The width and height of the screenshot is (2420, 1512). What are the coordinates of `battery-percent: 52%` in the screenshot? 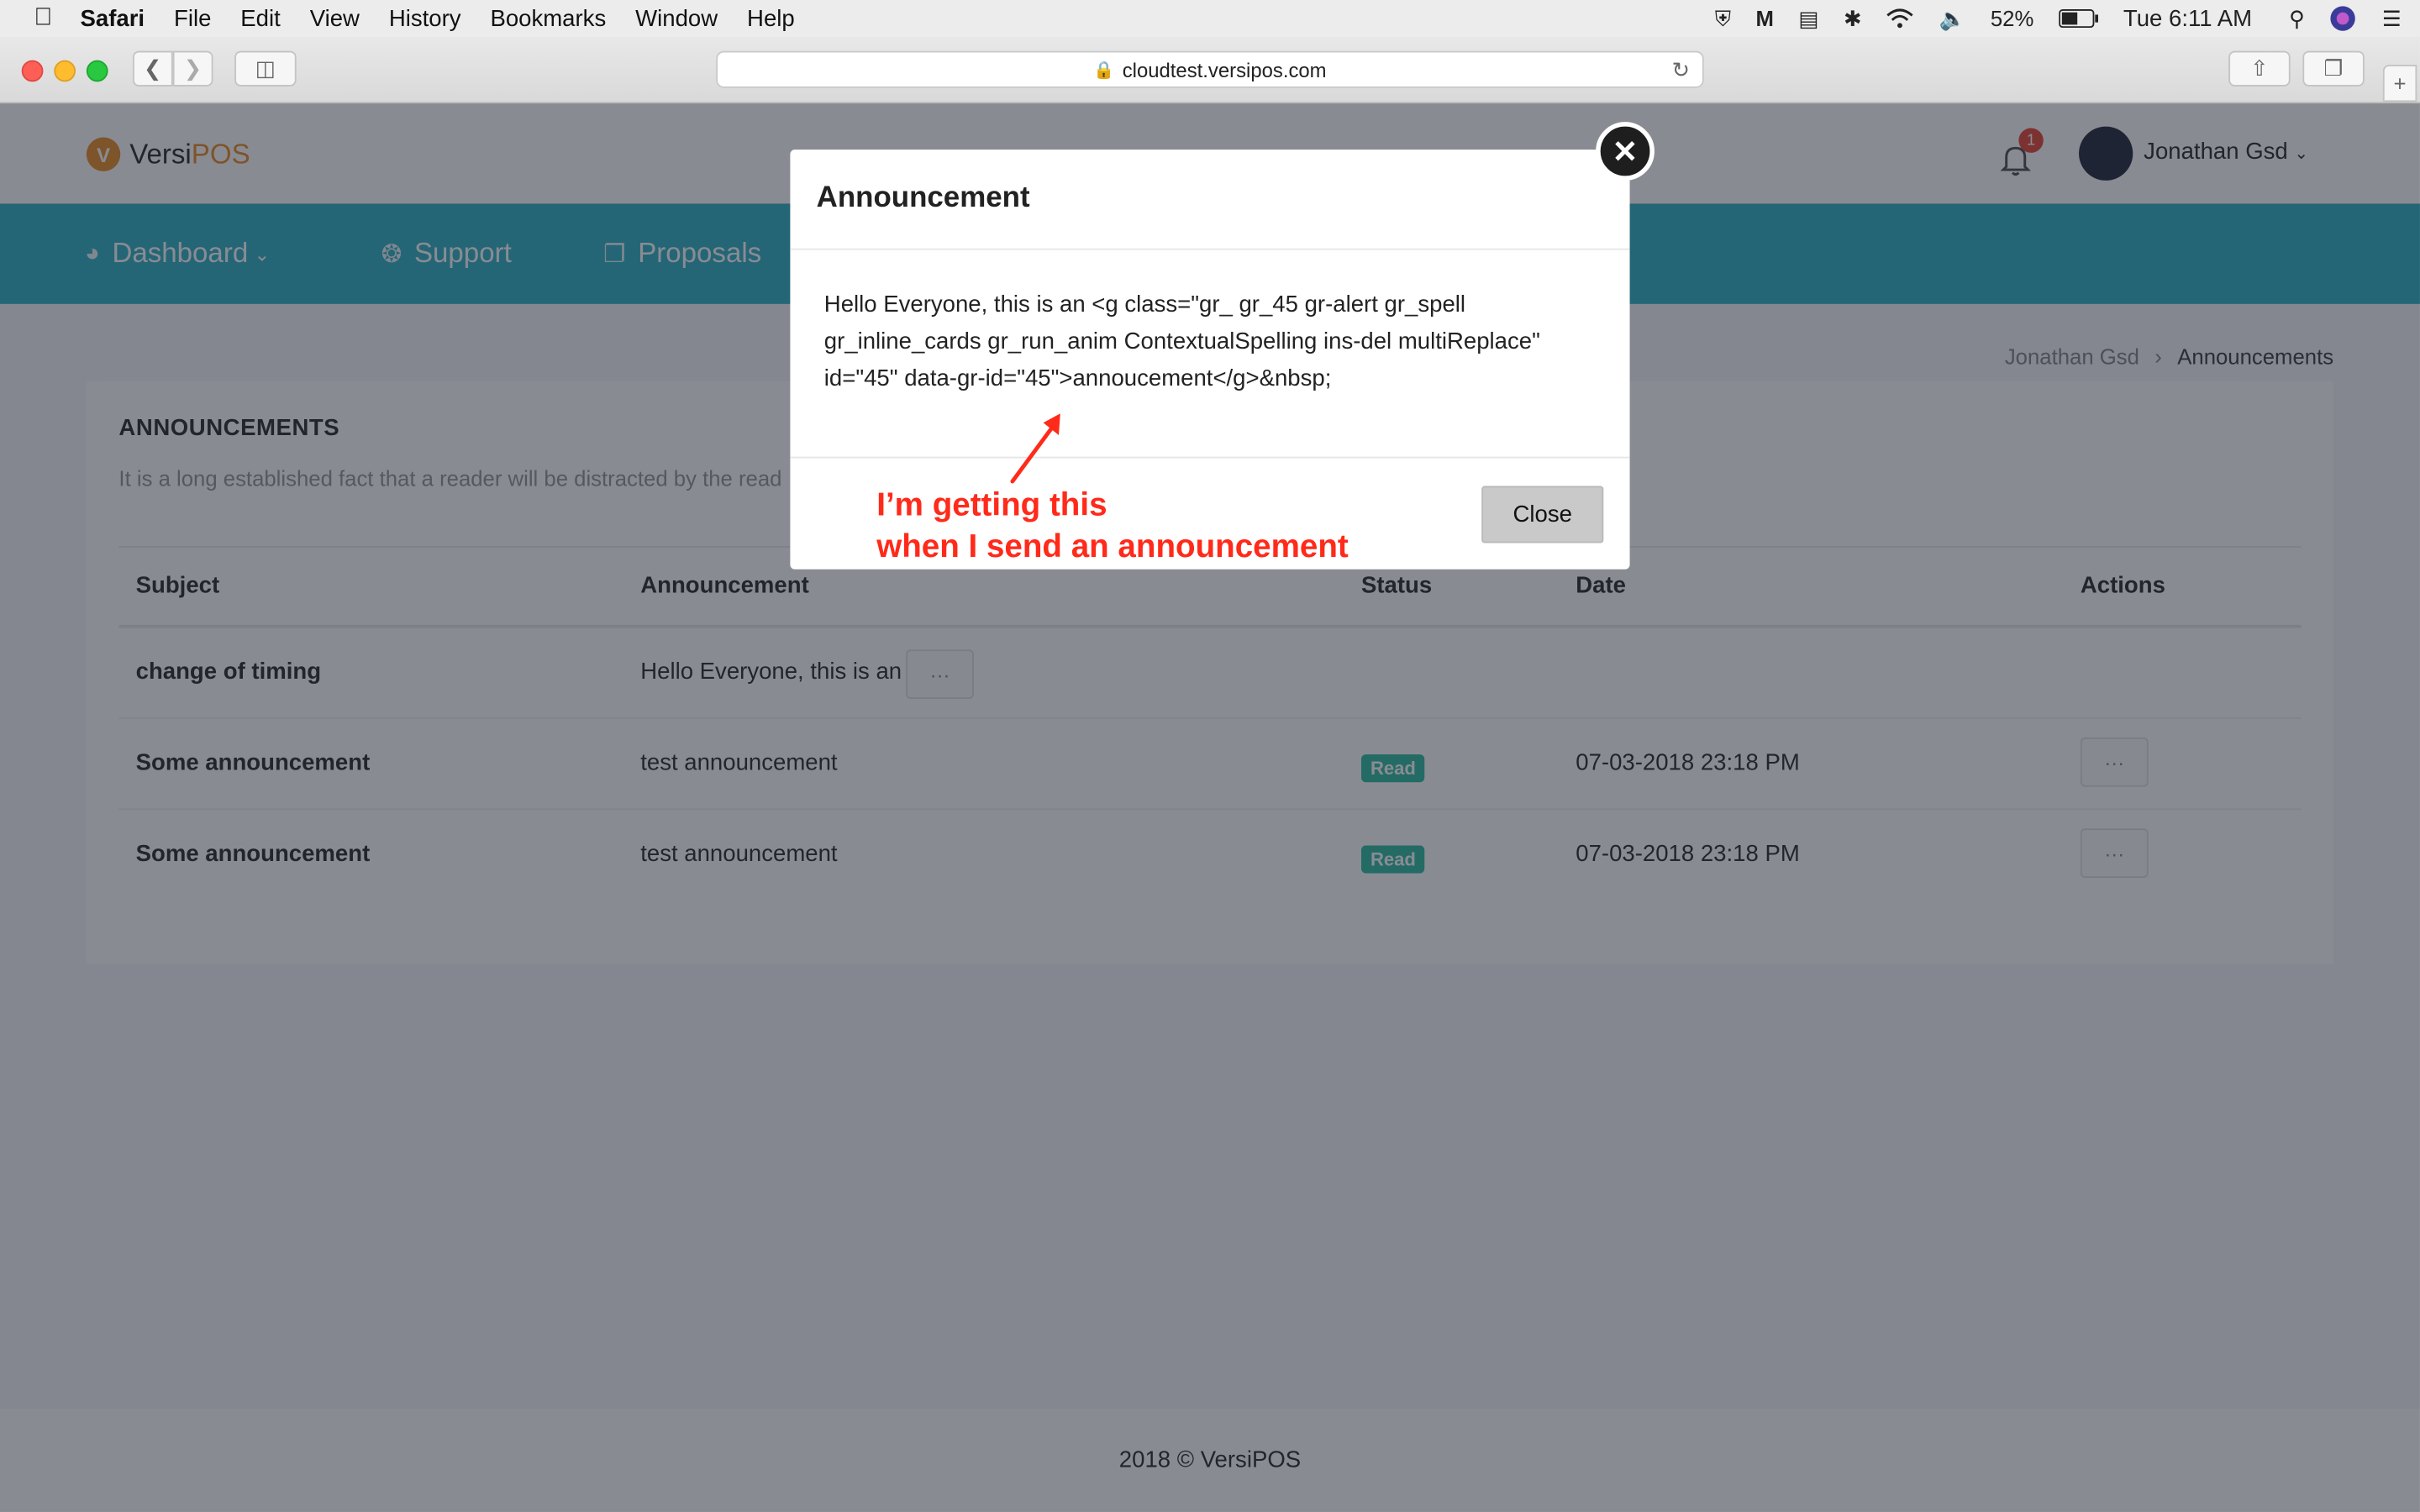 It's located at (2012, 18).